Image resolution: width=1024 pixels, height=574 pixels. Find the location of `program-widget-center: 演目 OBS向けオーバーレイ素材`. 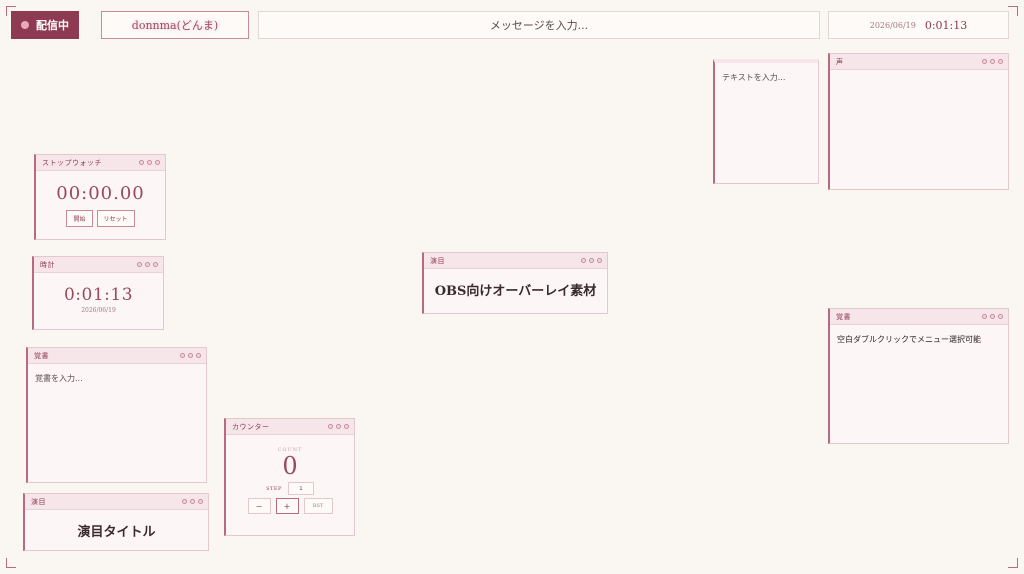

program-widget-center: 演目 OBS向けオーバーレイ素材 is located at coordinates (515, 283).